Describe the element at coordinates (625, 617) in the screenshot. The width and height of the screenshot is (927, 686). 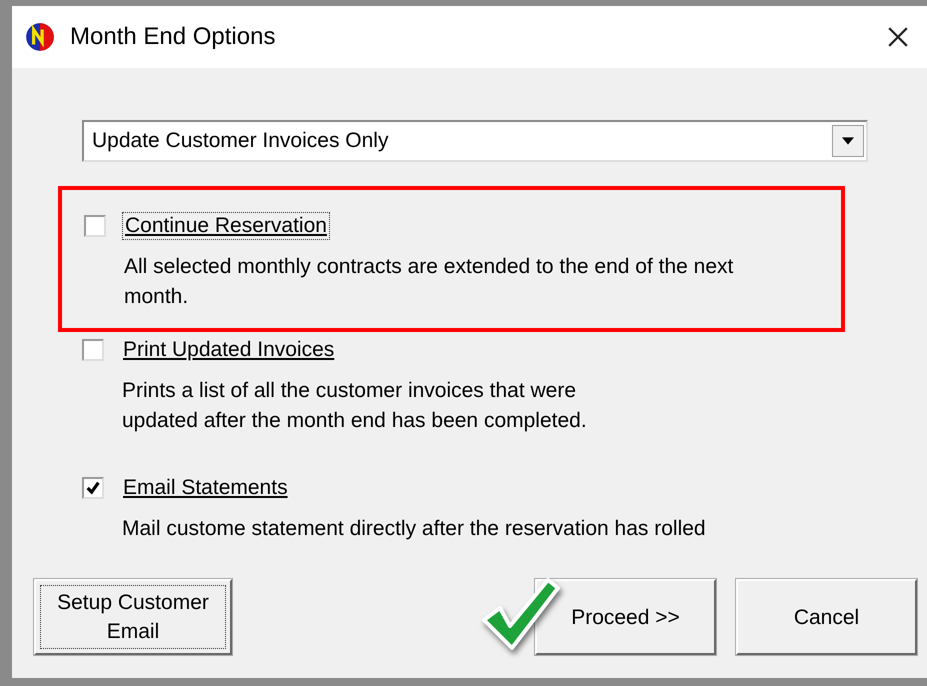
I see `dialog-button: Proceed >>` at that location.